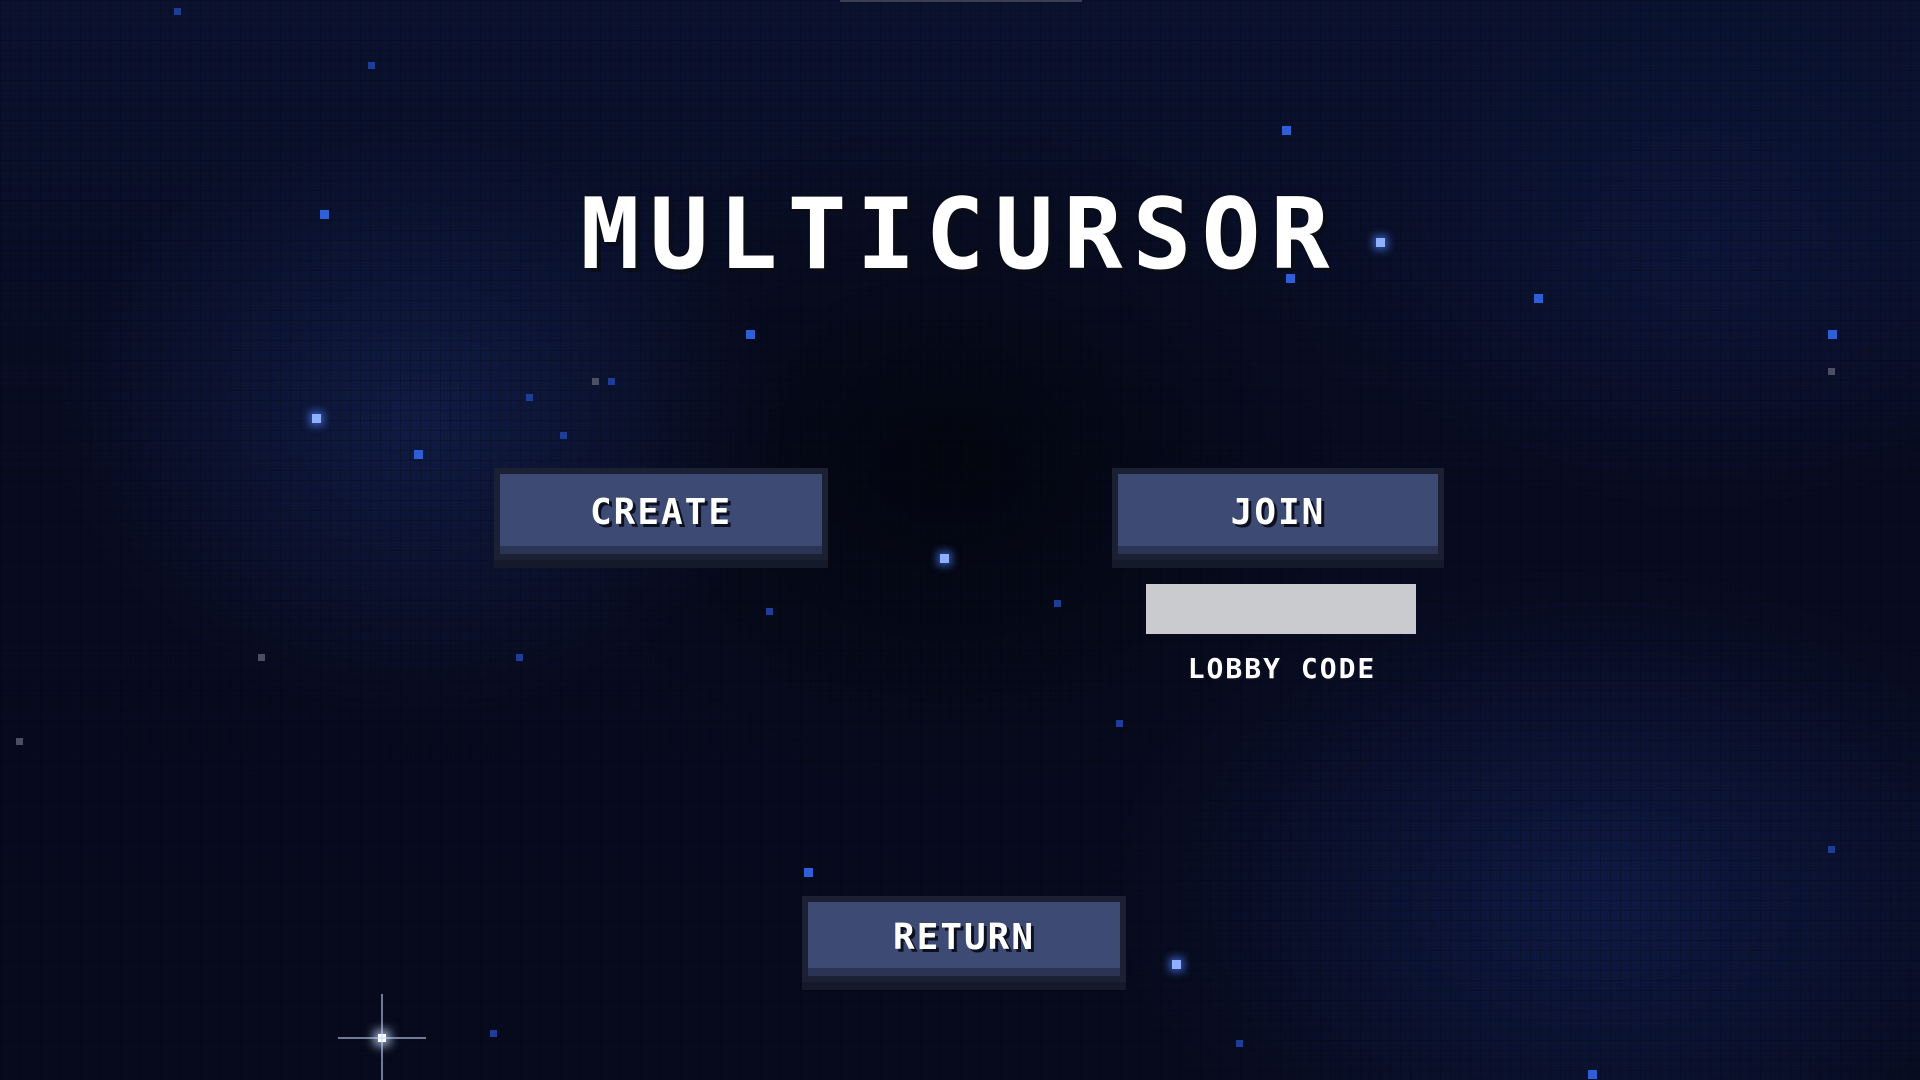  I want to click on join-button-label: JOIN, so click(1278, 512).